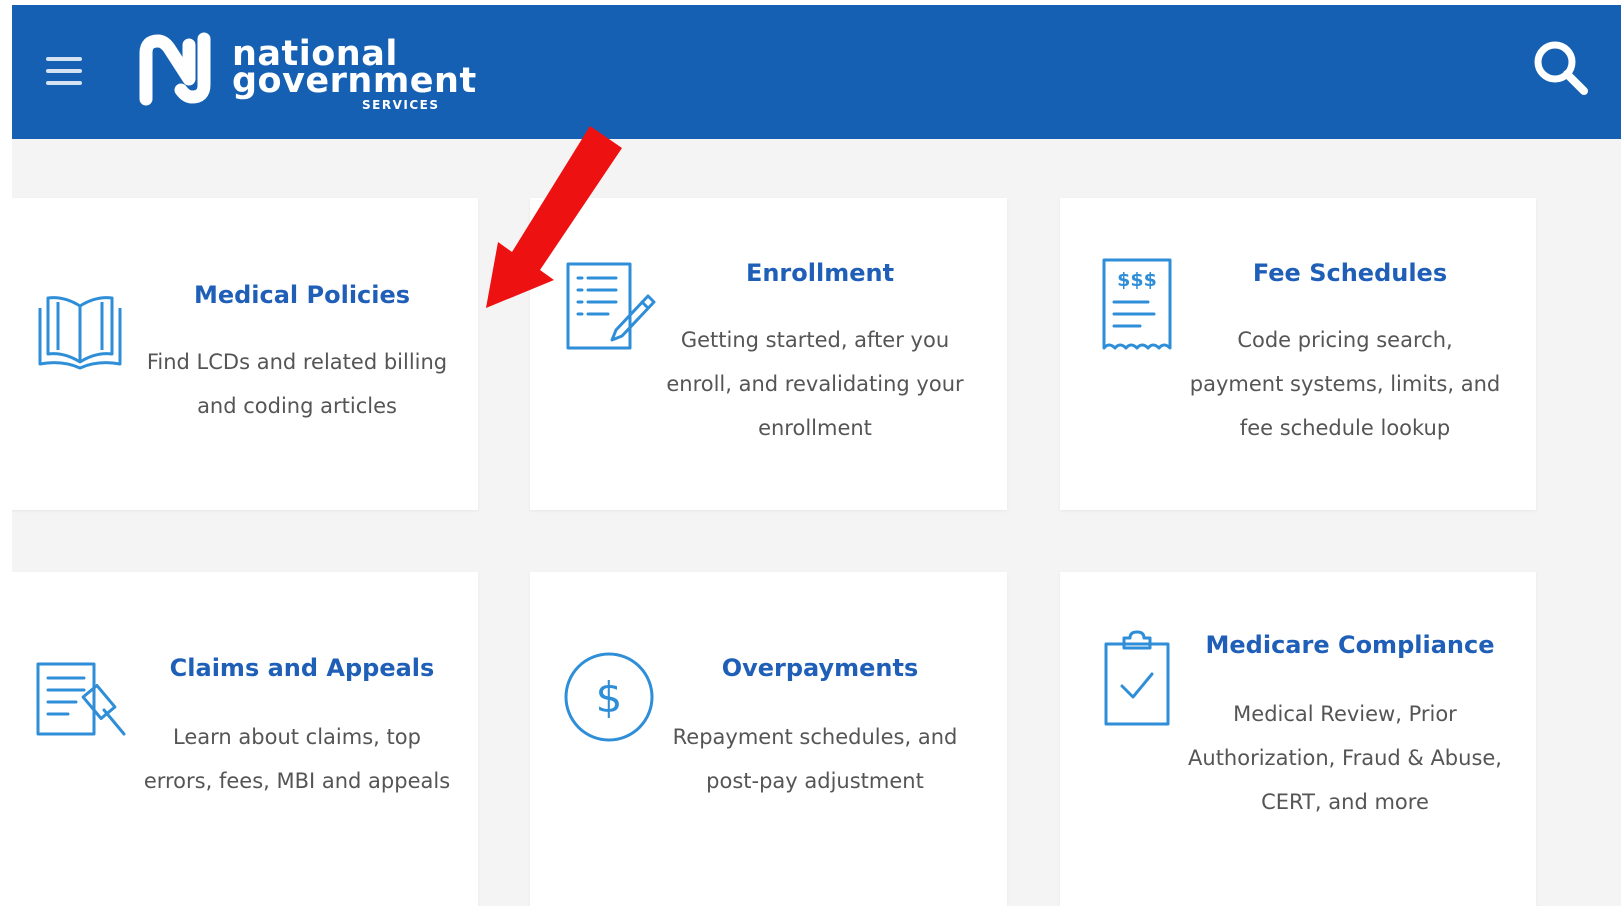  Describe the element at coordinates (175, 69) in the screenshot. I see `ngs-logo-icon` at that location.